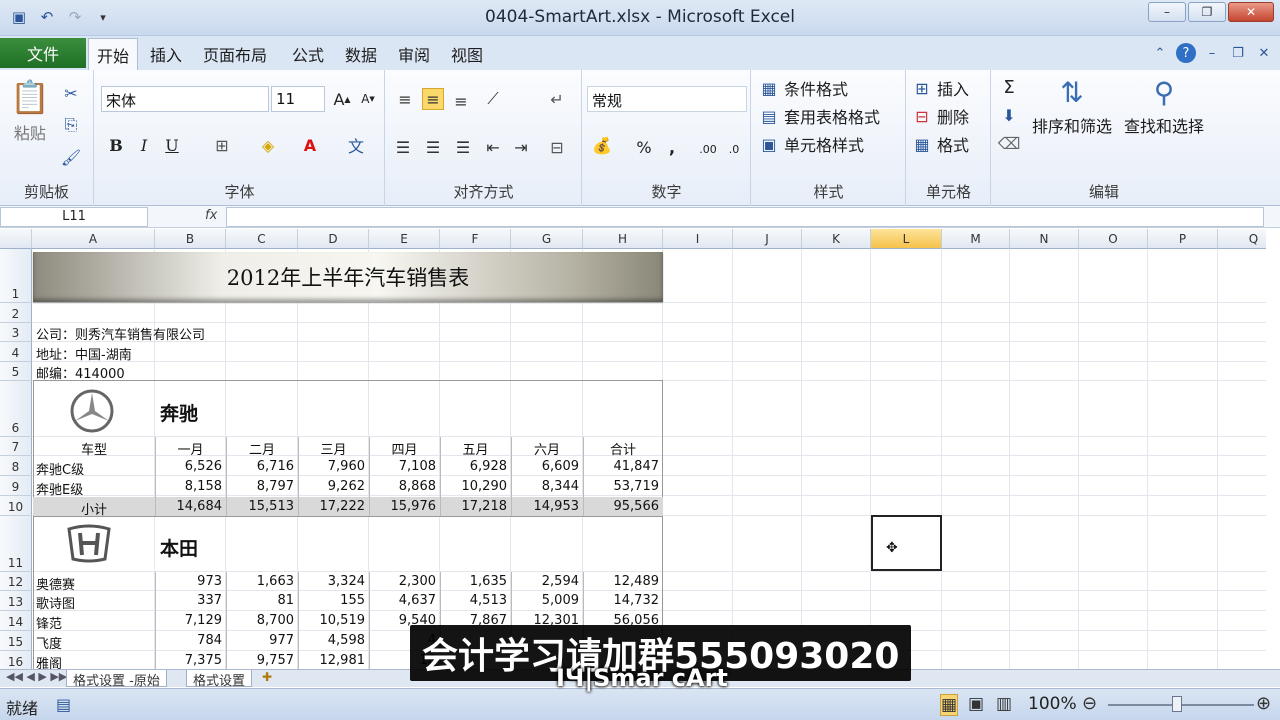 Image resolution: width=1280 pixels, height=720 pixels. What do you see at coordinates (547, 581) in the screenshot?
I see `table-cell: 2,594` at bounding box center [547, 581].